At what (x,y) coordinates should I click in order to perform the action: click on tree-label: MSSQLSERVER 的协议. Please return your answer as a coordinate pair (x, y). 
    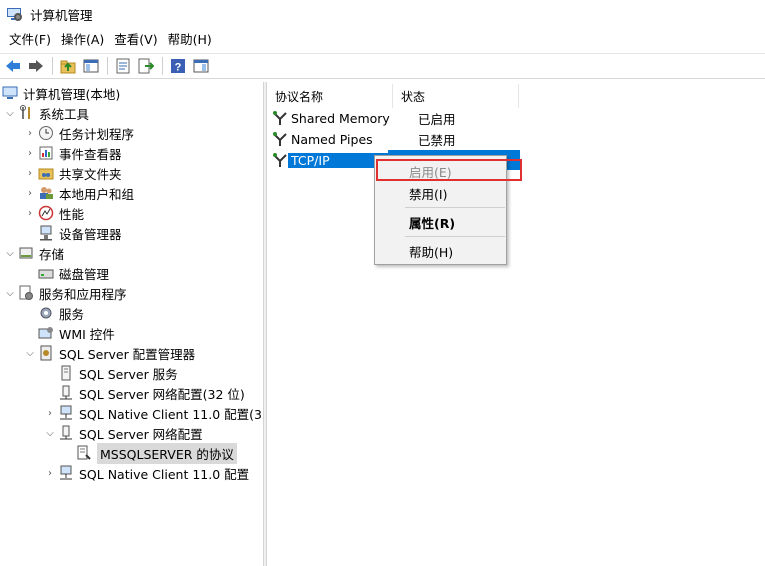
    Looking at the image, I should click on (167, 453).